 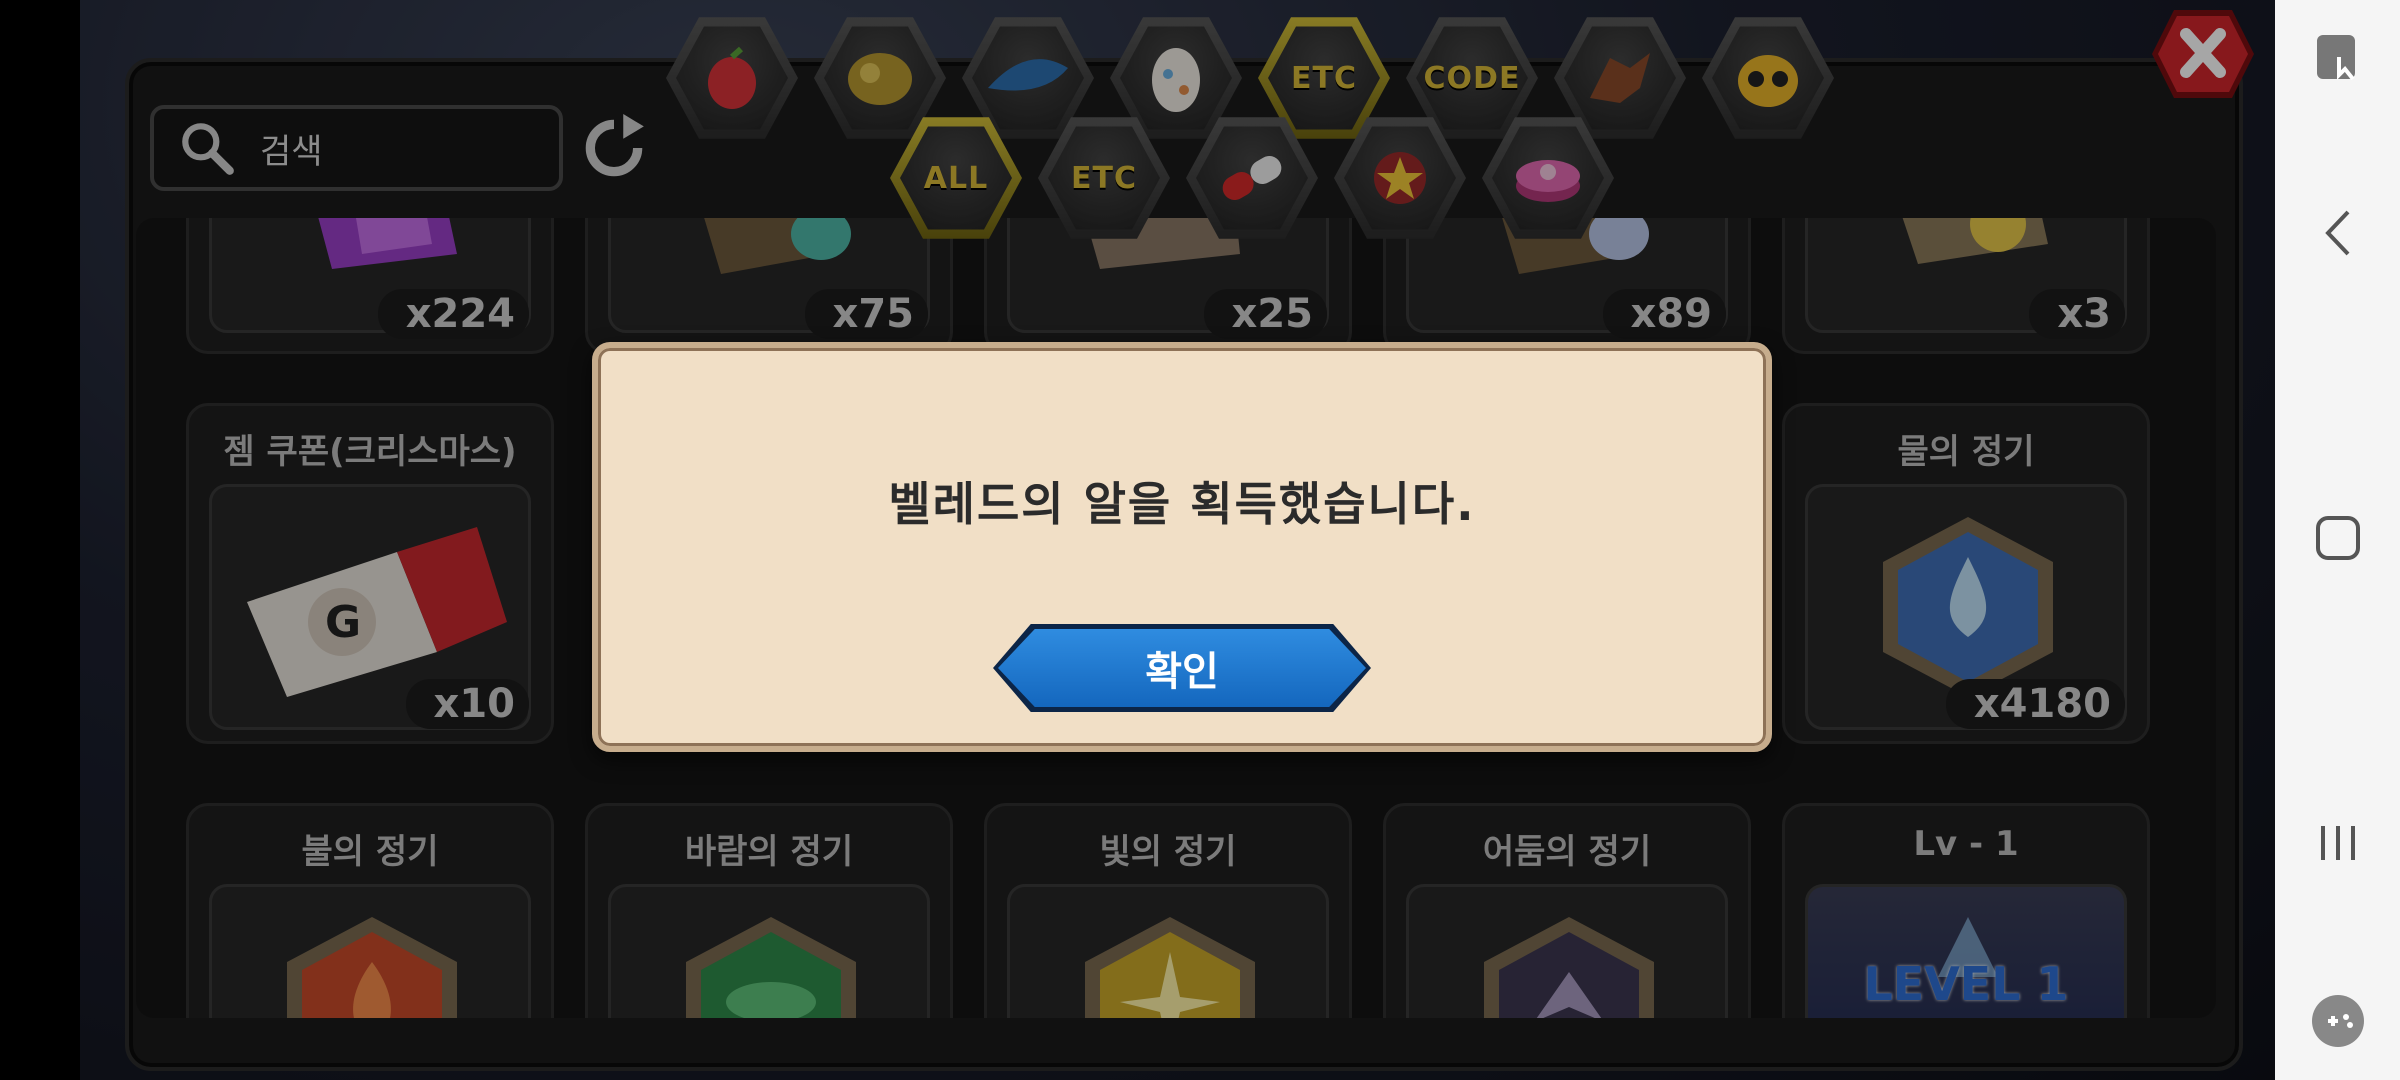 I want to click on star-emblem-icon, so click(x=1400, y=178).